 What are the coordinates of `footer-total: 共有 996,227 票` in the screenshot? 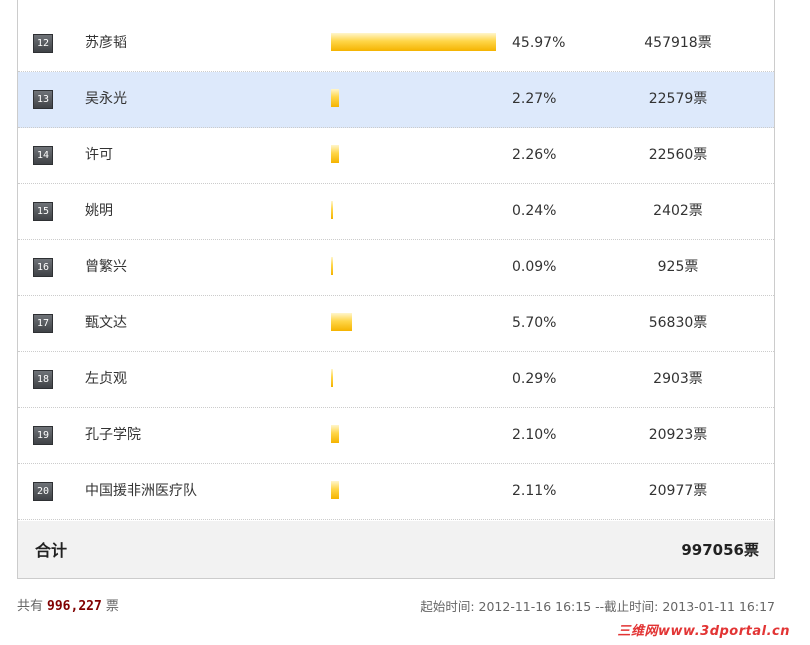 It's located at (68, 607).